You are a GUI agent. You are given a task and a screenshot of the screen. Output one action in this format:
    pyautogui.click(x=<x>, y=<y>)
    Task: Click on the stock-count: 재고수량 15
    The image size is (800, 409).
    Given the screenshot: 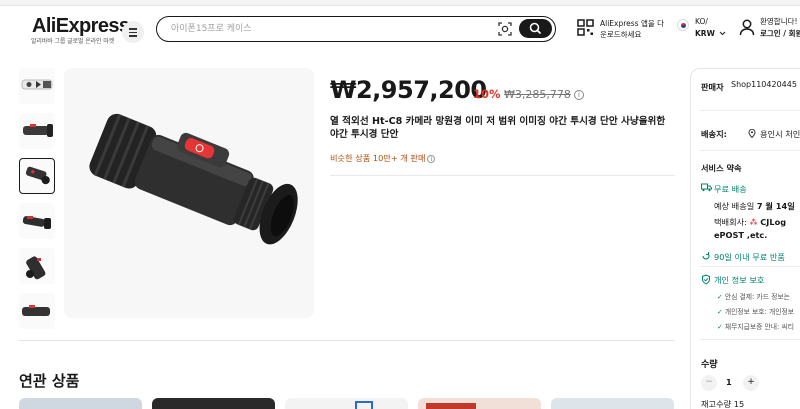 What is the action you would take?
    pyautogui.click(x=723, y=404)
    